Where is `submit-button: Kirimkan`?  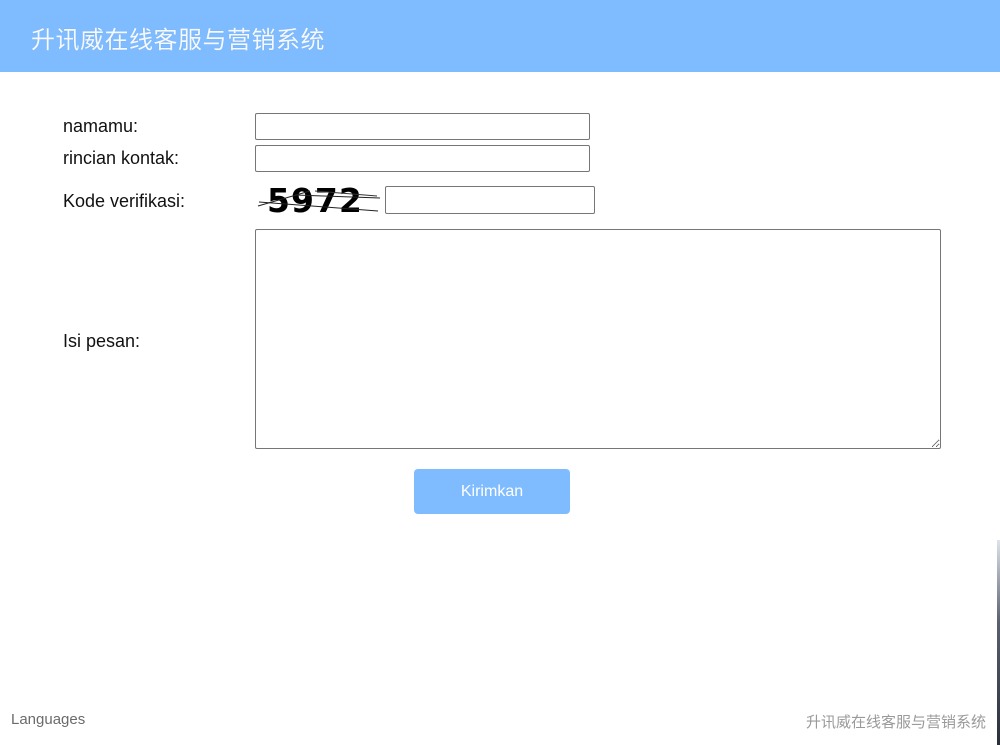 submit-button: Kirimkan is located at coordinates (492, 491).